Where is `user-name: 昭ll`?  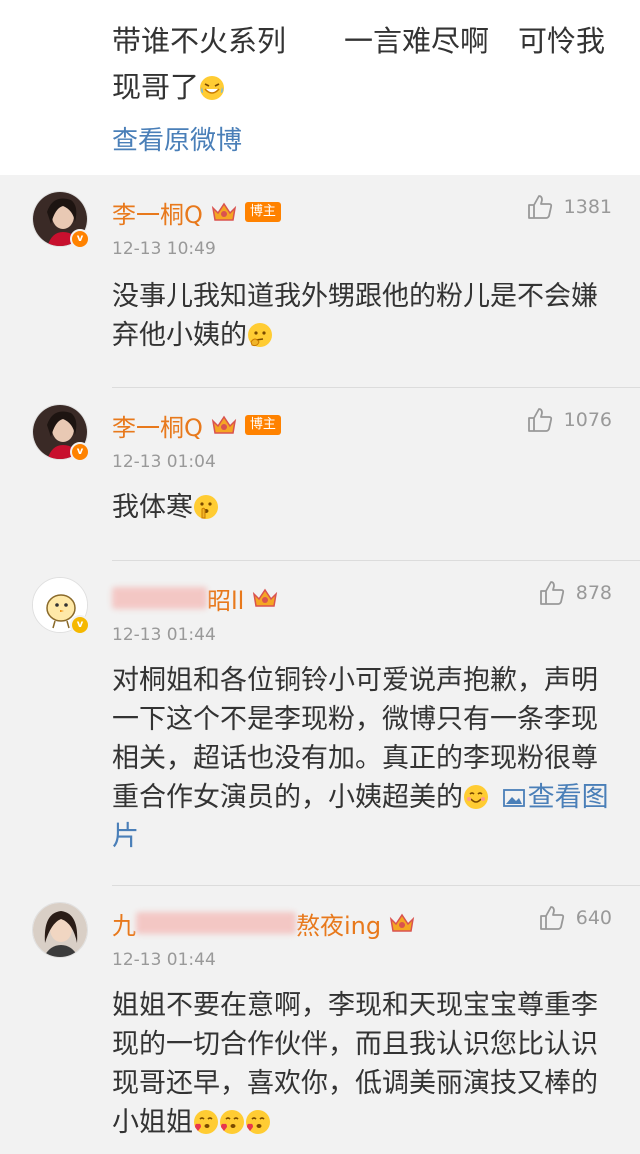 user-name: 昭ll is located at coordinates (225, 598).